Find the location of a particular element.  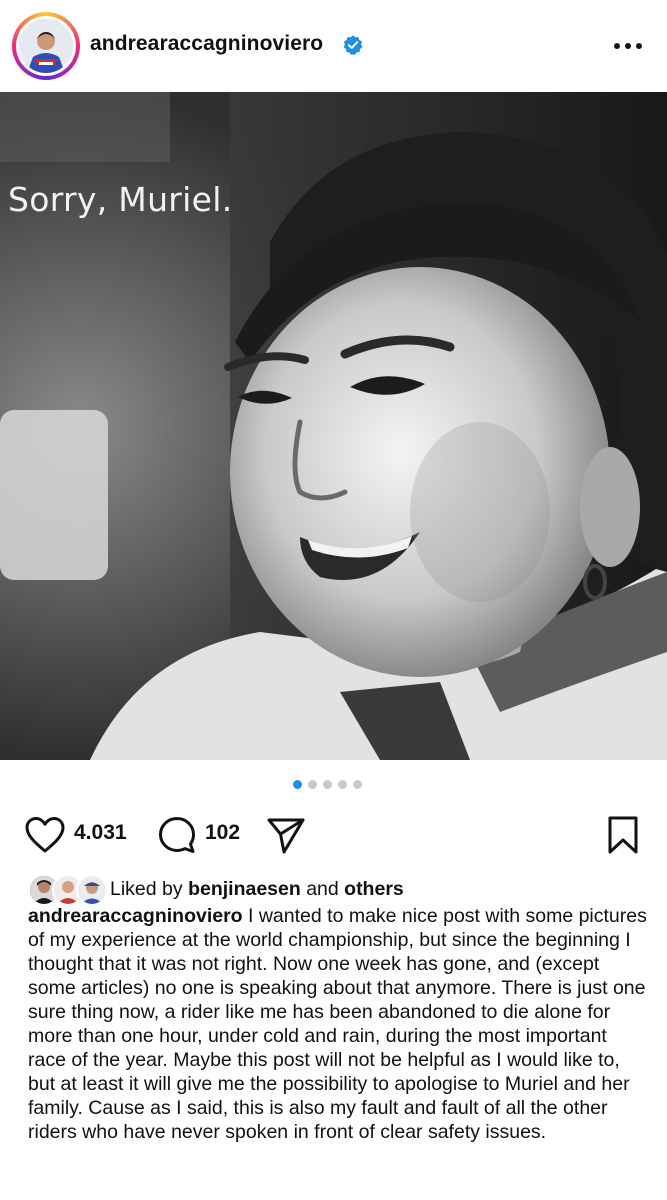

liked-by-text: Liked by benjinaesen and others is located at coordinates (257, 889).